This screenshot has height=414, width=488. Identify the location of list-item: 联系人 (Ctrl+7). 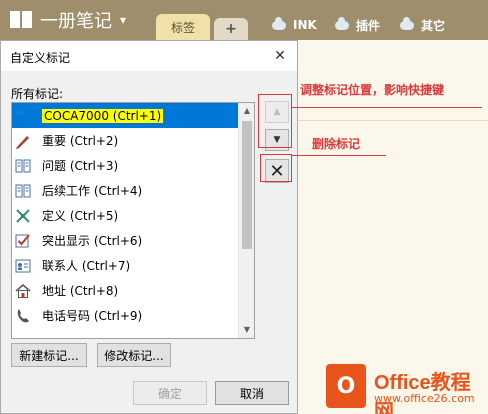
(125, 265).